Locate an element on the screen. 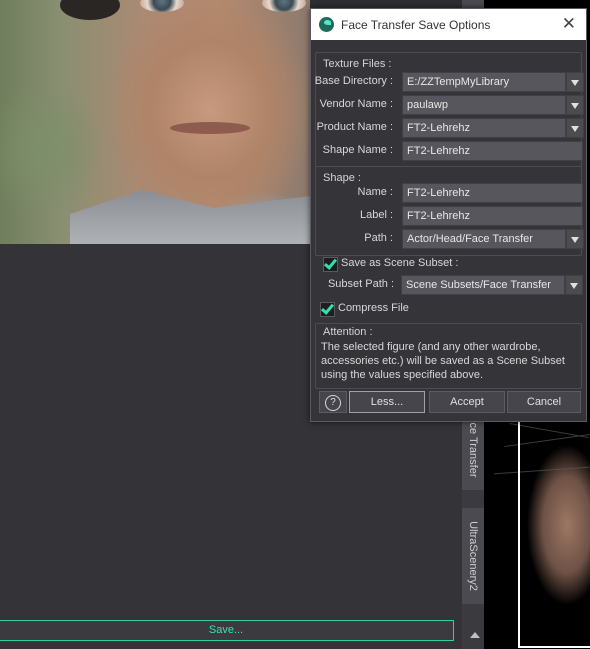 The height and width of the screenshot is (649, 590). close-icon: ✕ is located at coordinates (569, 24).